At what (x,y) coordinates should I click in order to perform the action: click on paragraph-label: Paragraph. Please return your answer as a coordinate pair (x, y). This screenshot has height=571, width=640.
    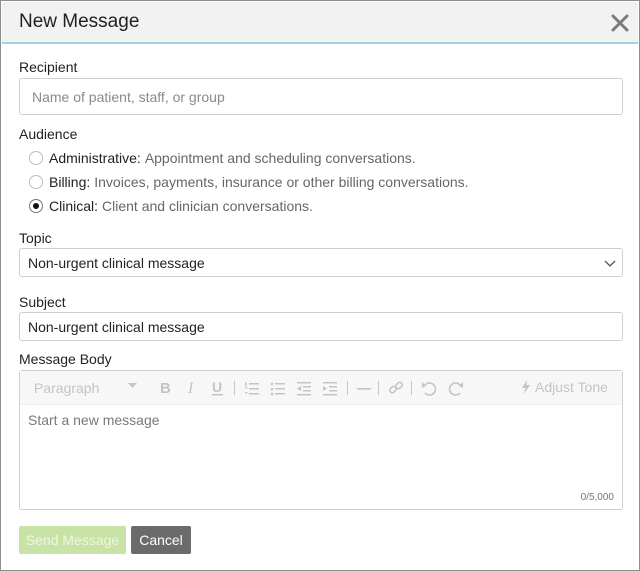
    Looking at the image, I should click on (67, 388).